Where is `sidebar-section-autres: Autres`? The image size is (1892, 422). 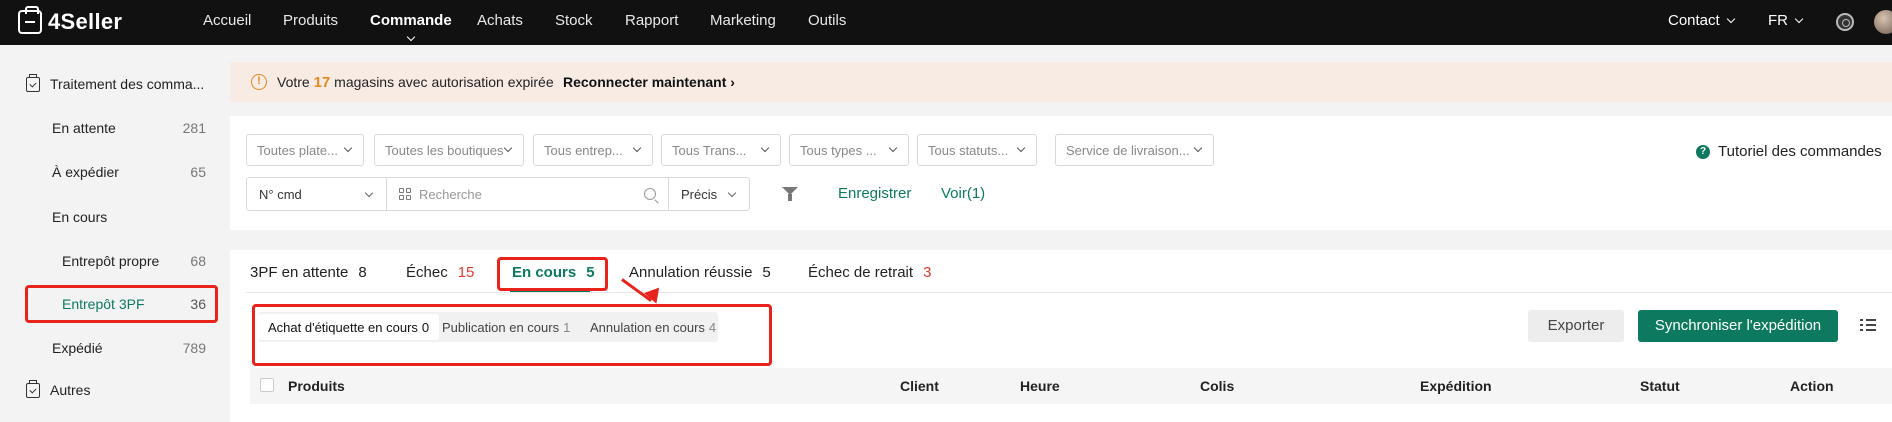 sidebar-section-autres: Autres is located at coordinates (58, 388).